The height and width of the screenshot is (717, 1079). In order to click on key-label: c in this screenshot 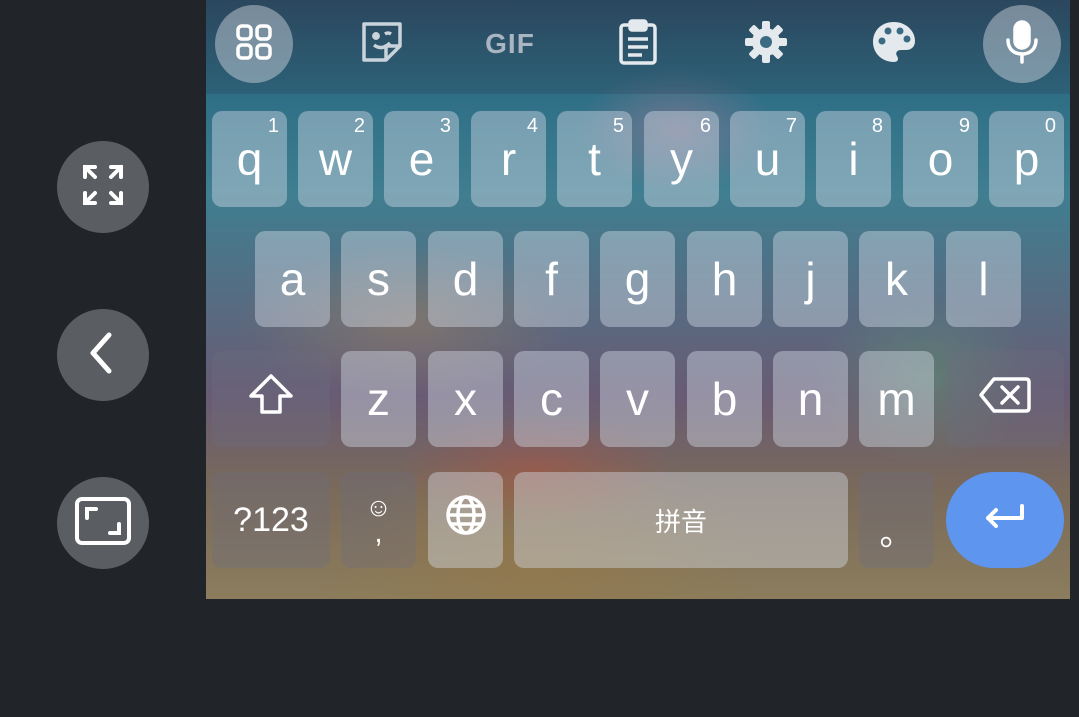, I will do `click(551, 399)`.